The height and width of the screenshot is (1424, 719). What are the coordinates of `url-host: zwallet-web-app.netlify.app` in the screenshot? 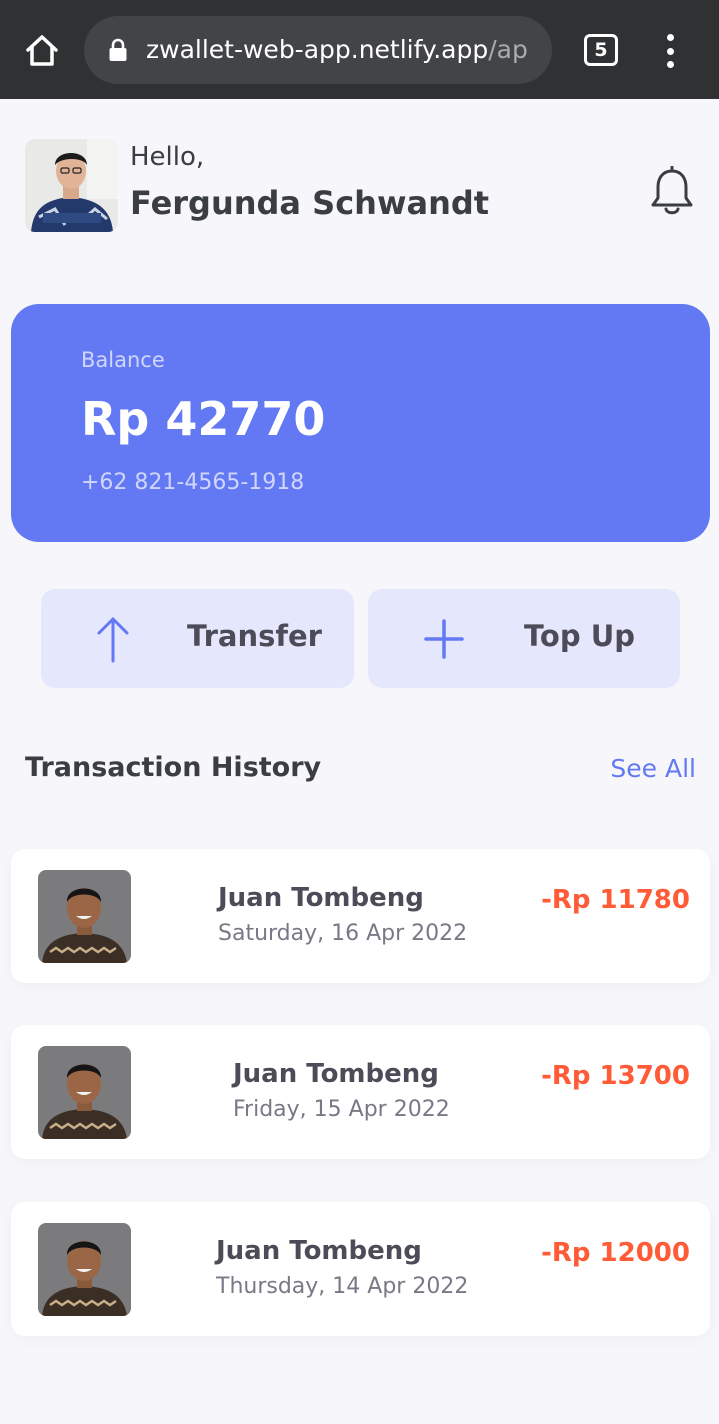 It's located at (317, 49).